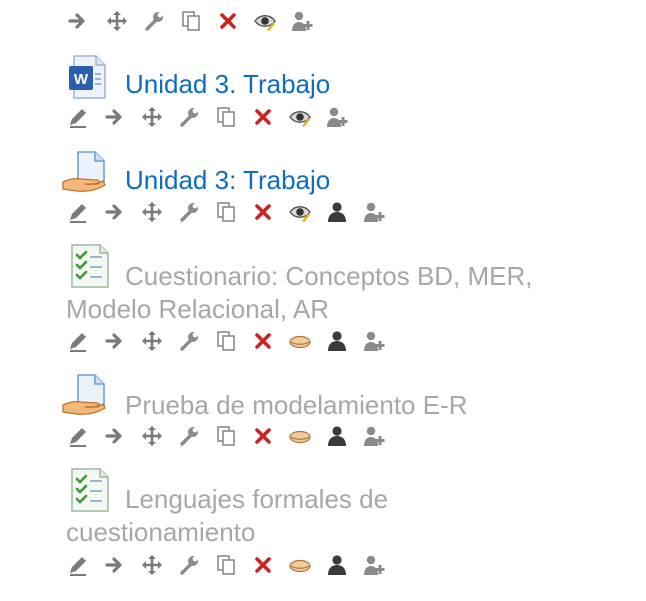 Image resolution: width=646 pixels, height=601 pixels. Describe the element at coordinates (160, 532) in the screenshot. I see `activity-5-name-line2: cuestionamiento` at that location.